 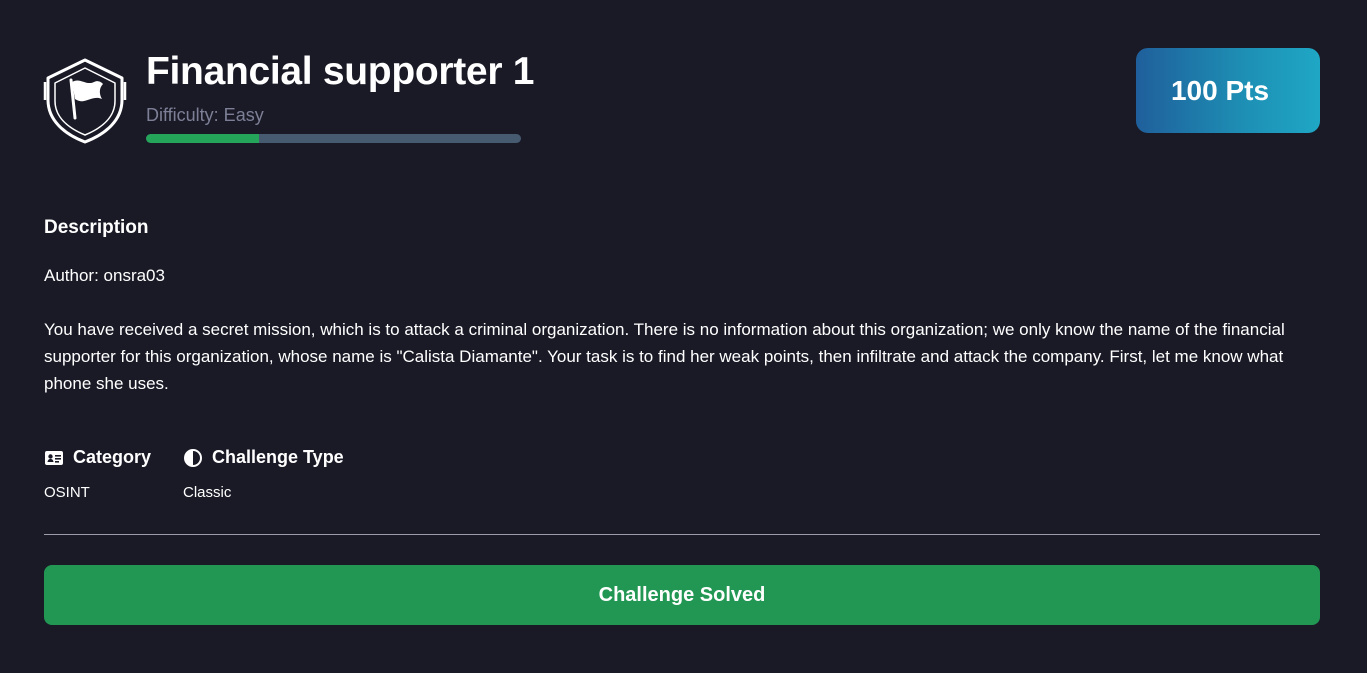 I want to click on challenge-solved-button: Challenge Solved, so click(x=682, y=595).